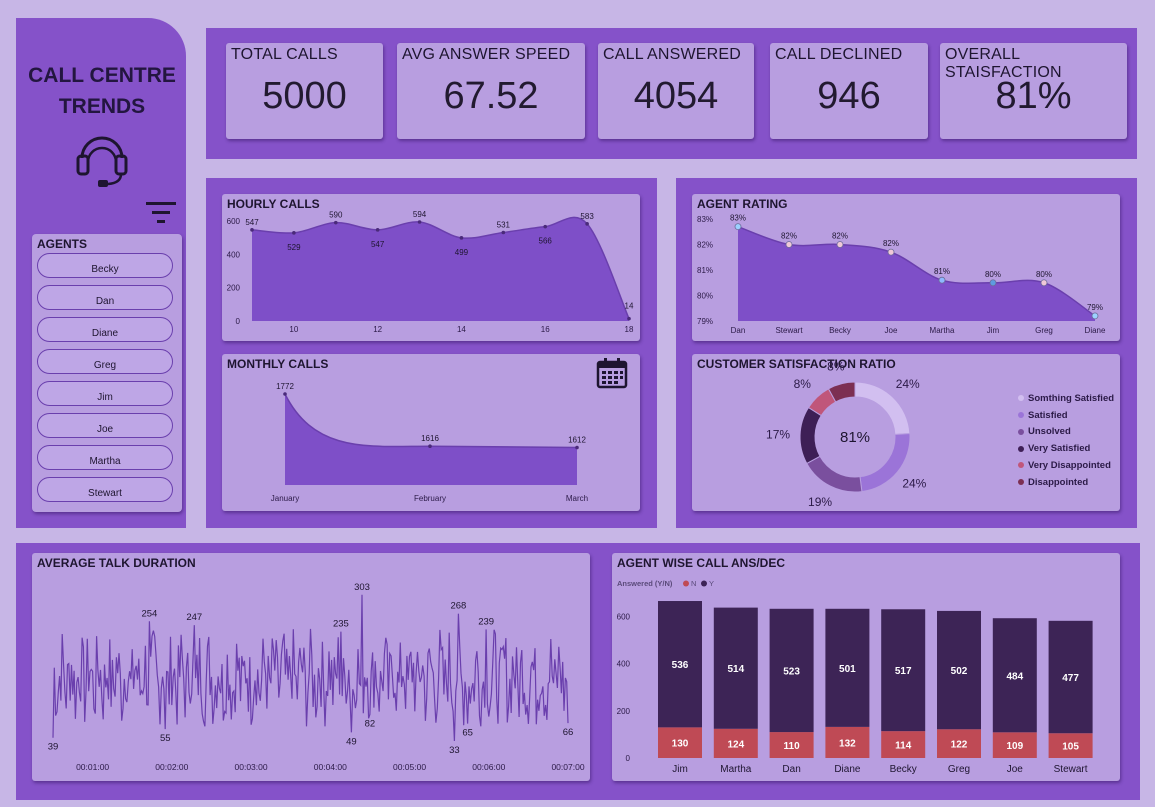 Image resolution: width=1155 pixels, height=807 pixels. I want to click on rating-data-label: 81%, so click(942, 271).